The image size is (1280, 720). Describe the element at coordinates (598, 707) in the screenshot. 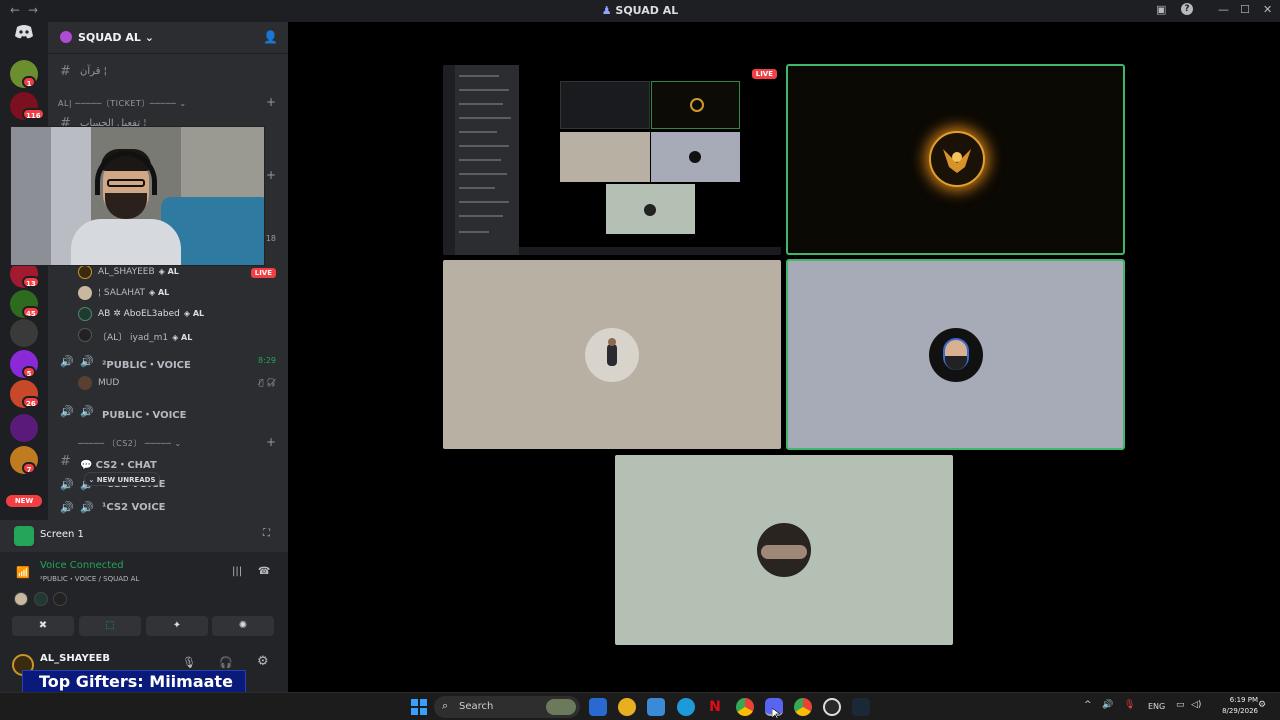

I see `task-view-icon` at that location.